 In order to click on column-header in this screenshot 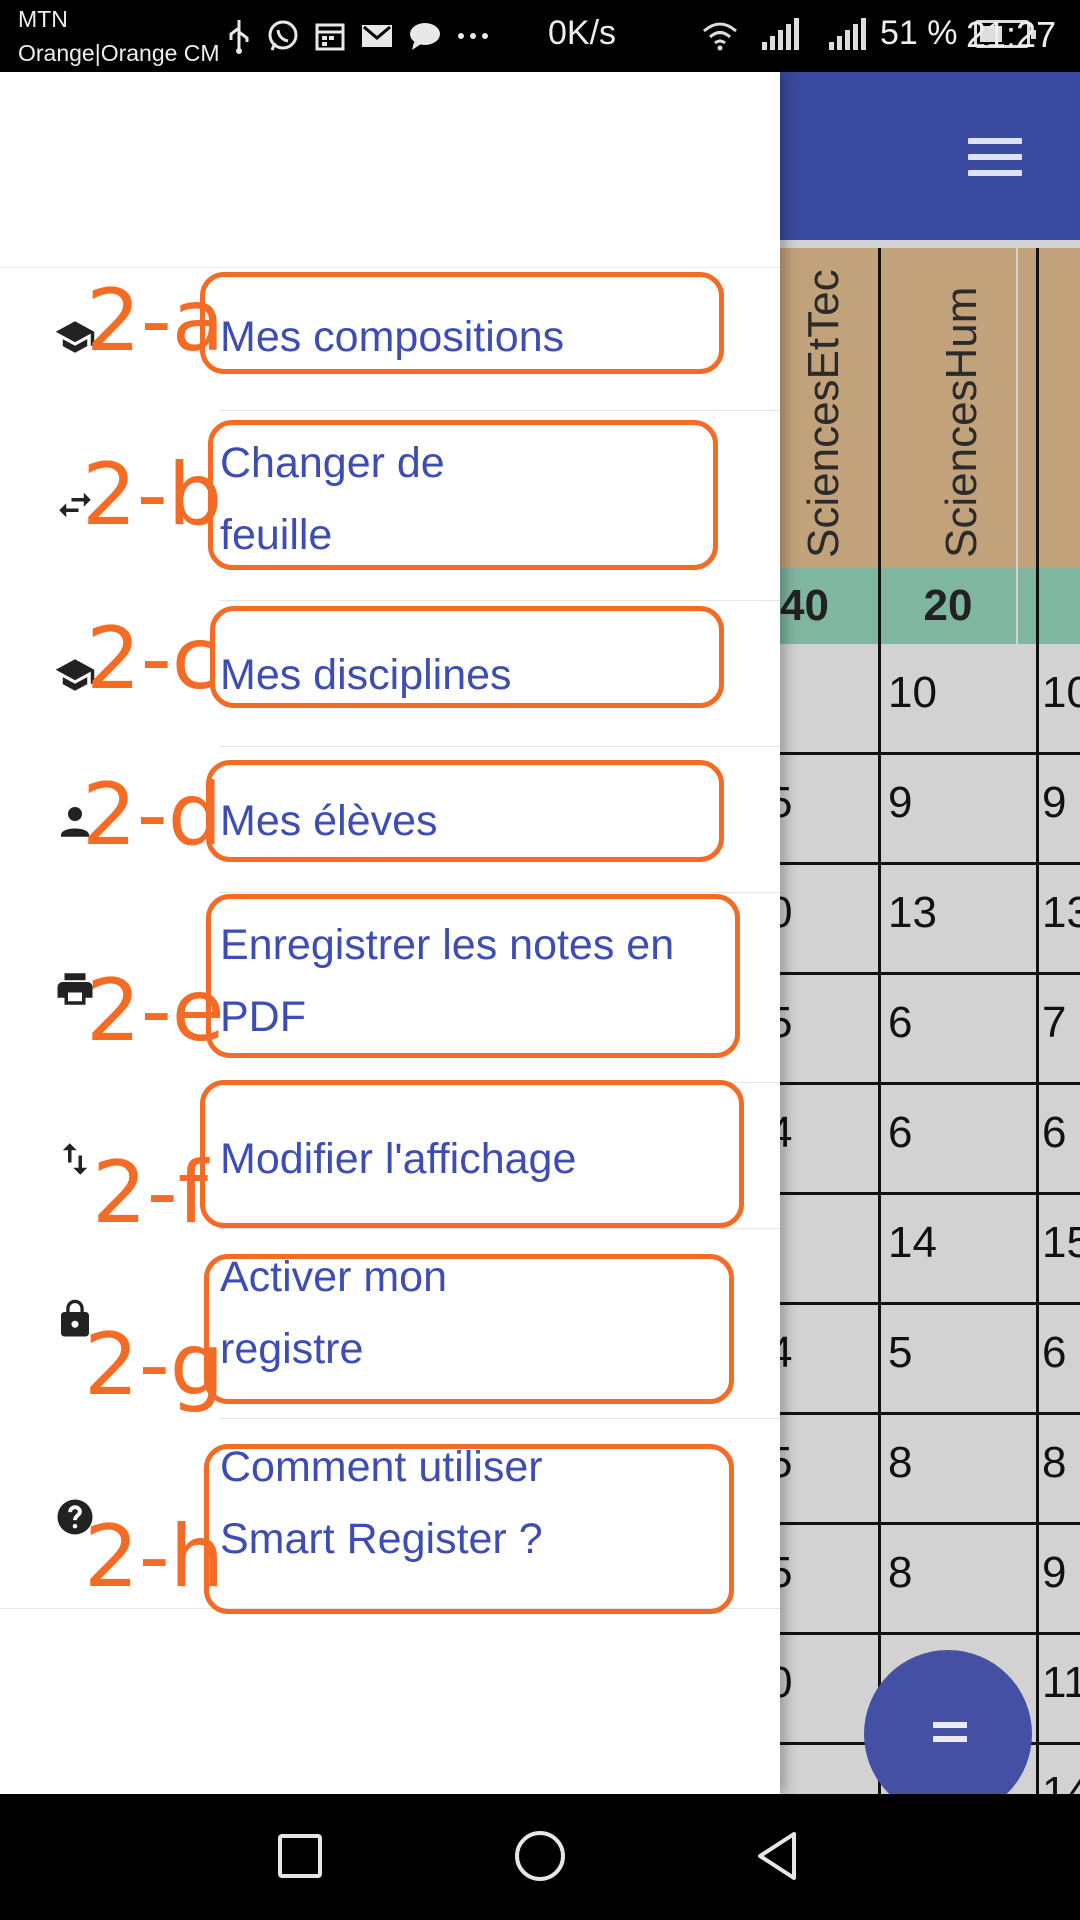, I will do `click(1049, 408)`.